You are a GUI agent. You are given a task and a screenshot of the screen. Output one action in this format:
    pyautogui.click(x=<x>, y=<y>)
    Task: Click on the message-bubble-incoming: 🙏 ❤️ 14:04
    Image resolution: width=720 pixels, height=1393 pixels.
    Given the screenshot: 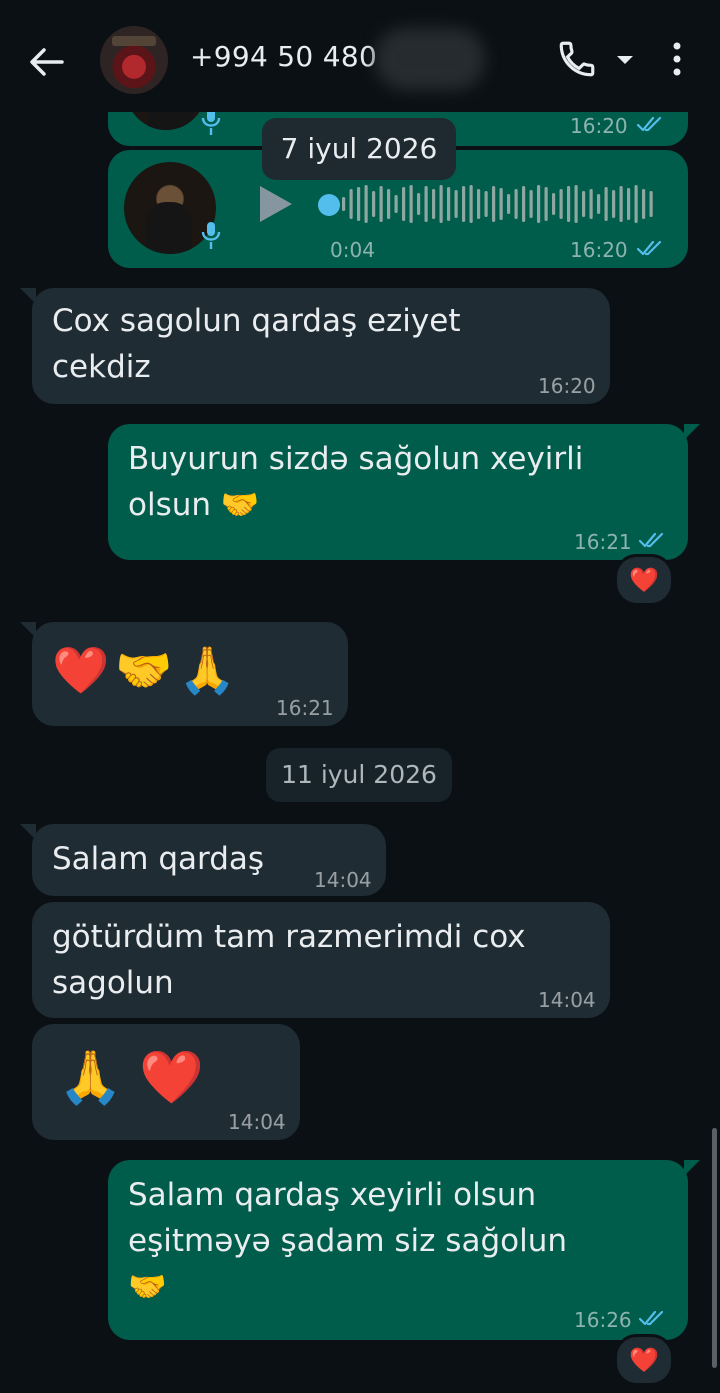 What is the action you would take?
    pyautogui.click(x=166, y=1082)
    